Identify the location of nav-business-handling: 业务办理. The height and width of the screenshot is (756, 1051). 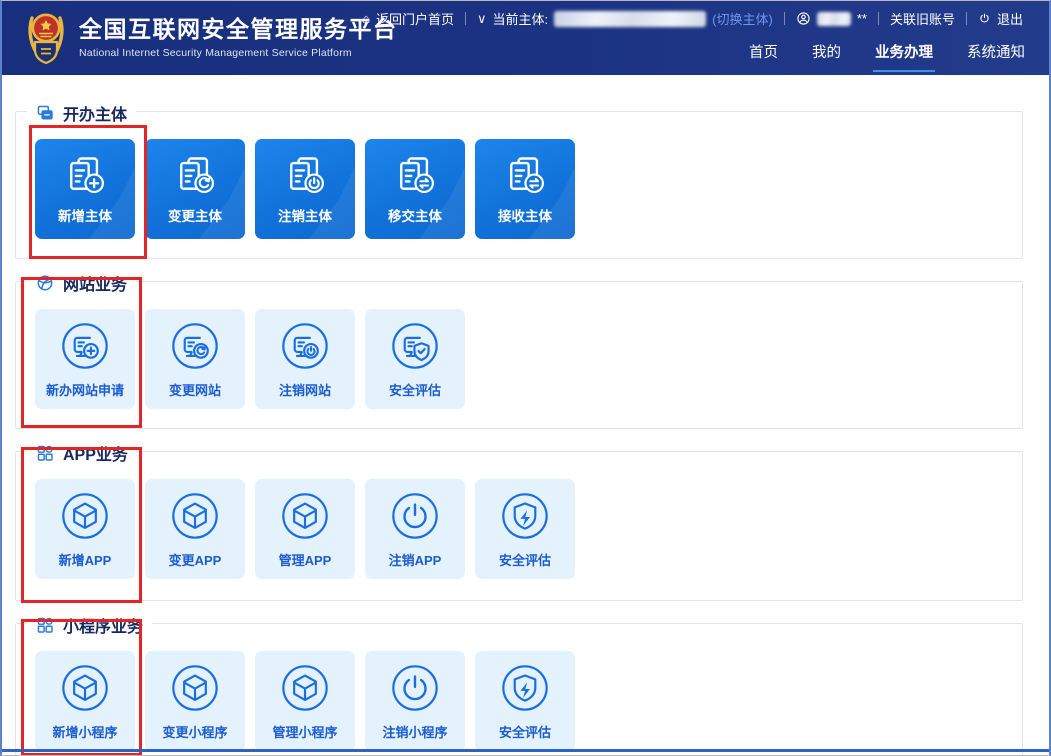
(904, 56).